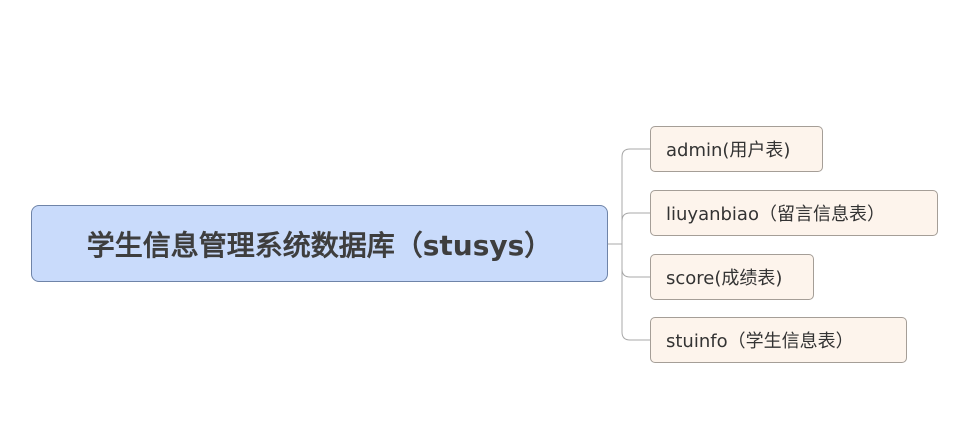  I want to click on root-topic-label: 学生信息管理系统数据库（stusys）, so click(319, 245).